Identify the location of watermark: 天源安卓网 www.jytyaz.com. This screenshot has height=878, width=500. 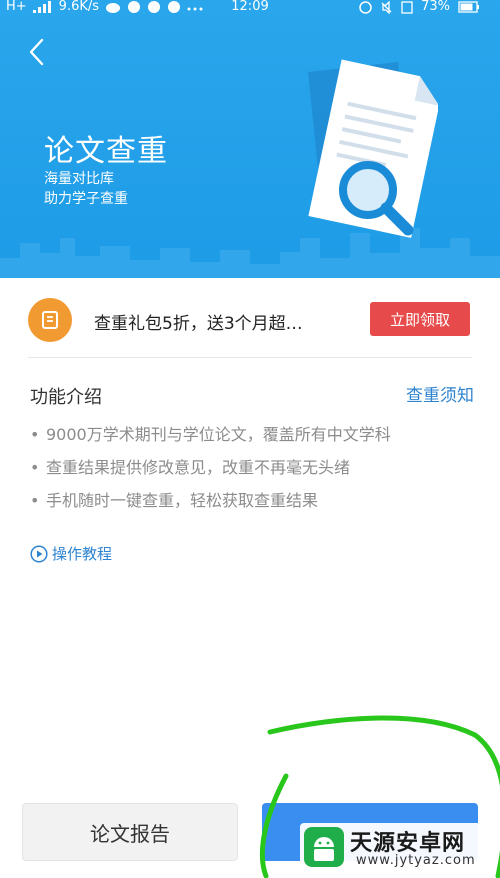
(398, 849).